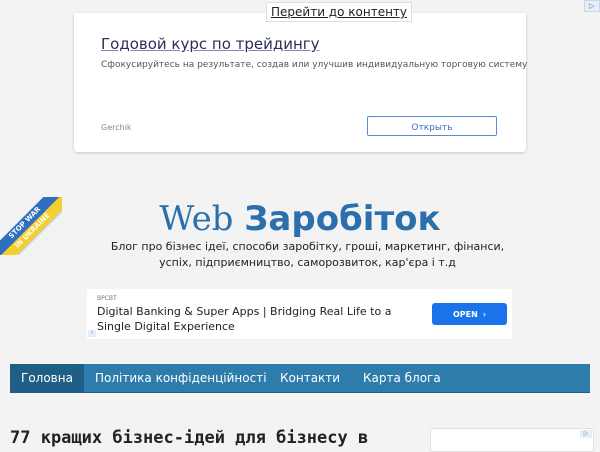 The height and width of the screenshot is (452, 600). What do you see at coordinates (310, 378) in the screenshot?
I see `nav-item-contacts: Контакти` at bounding box center [310, 378].